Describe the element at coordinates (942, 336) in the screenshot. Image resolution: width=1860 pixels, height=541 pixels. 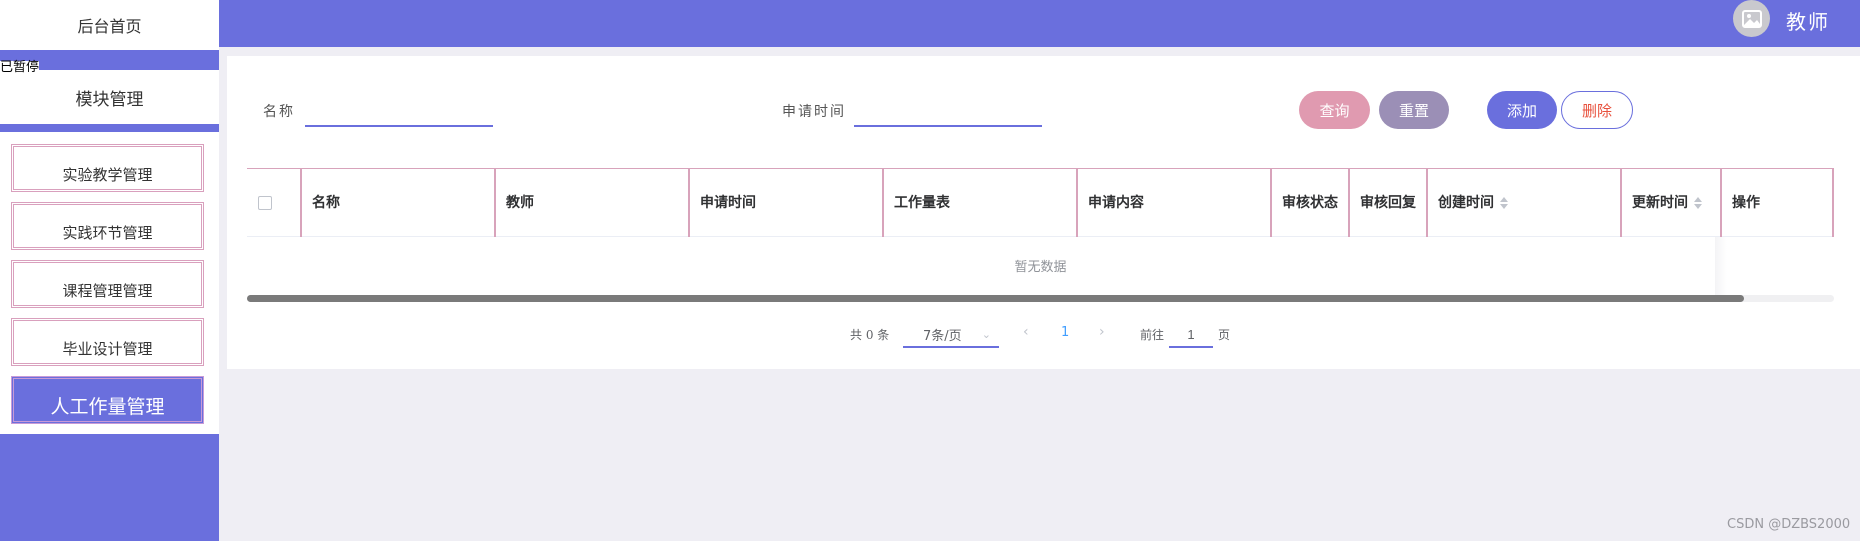
I see `page-size-value: 7条/页` at that location.